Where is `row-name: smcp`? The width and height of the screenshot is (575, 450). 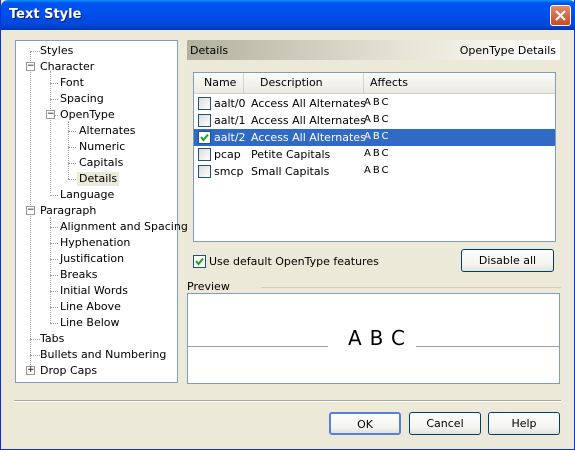 row-name: smcp is located at coordinates (229, 171).